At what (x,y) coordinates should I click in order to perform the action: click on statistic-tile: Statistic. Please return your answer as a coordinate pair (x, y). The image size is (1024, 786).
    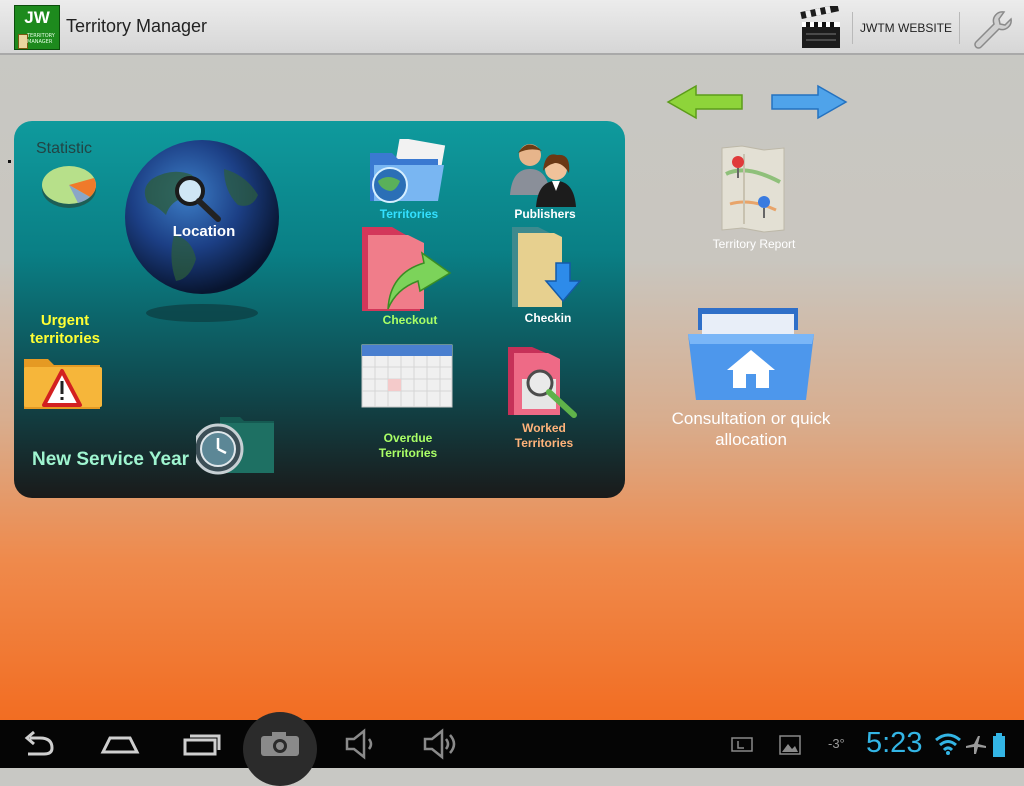
    Looking at the image, I should click on (72, 175).